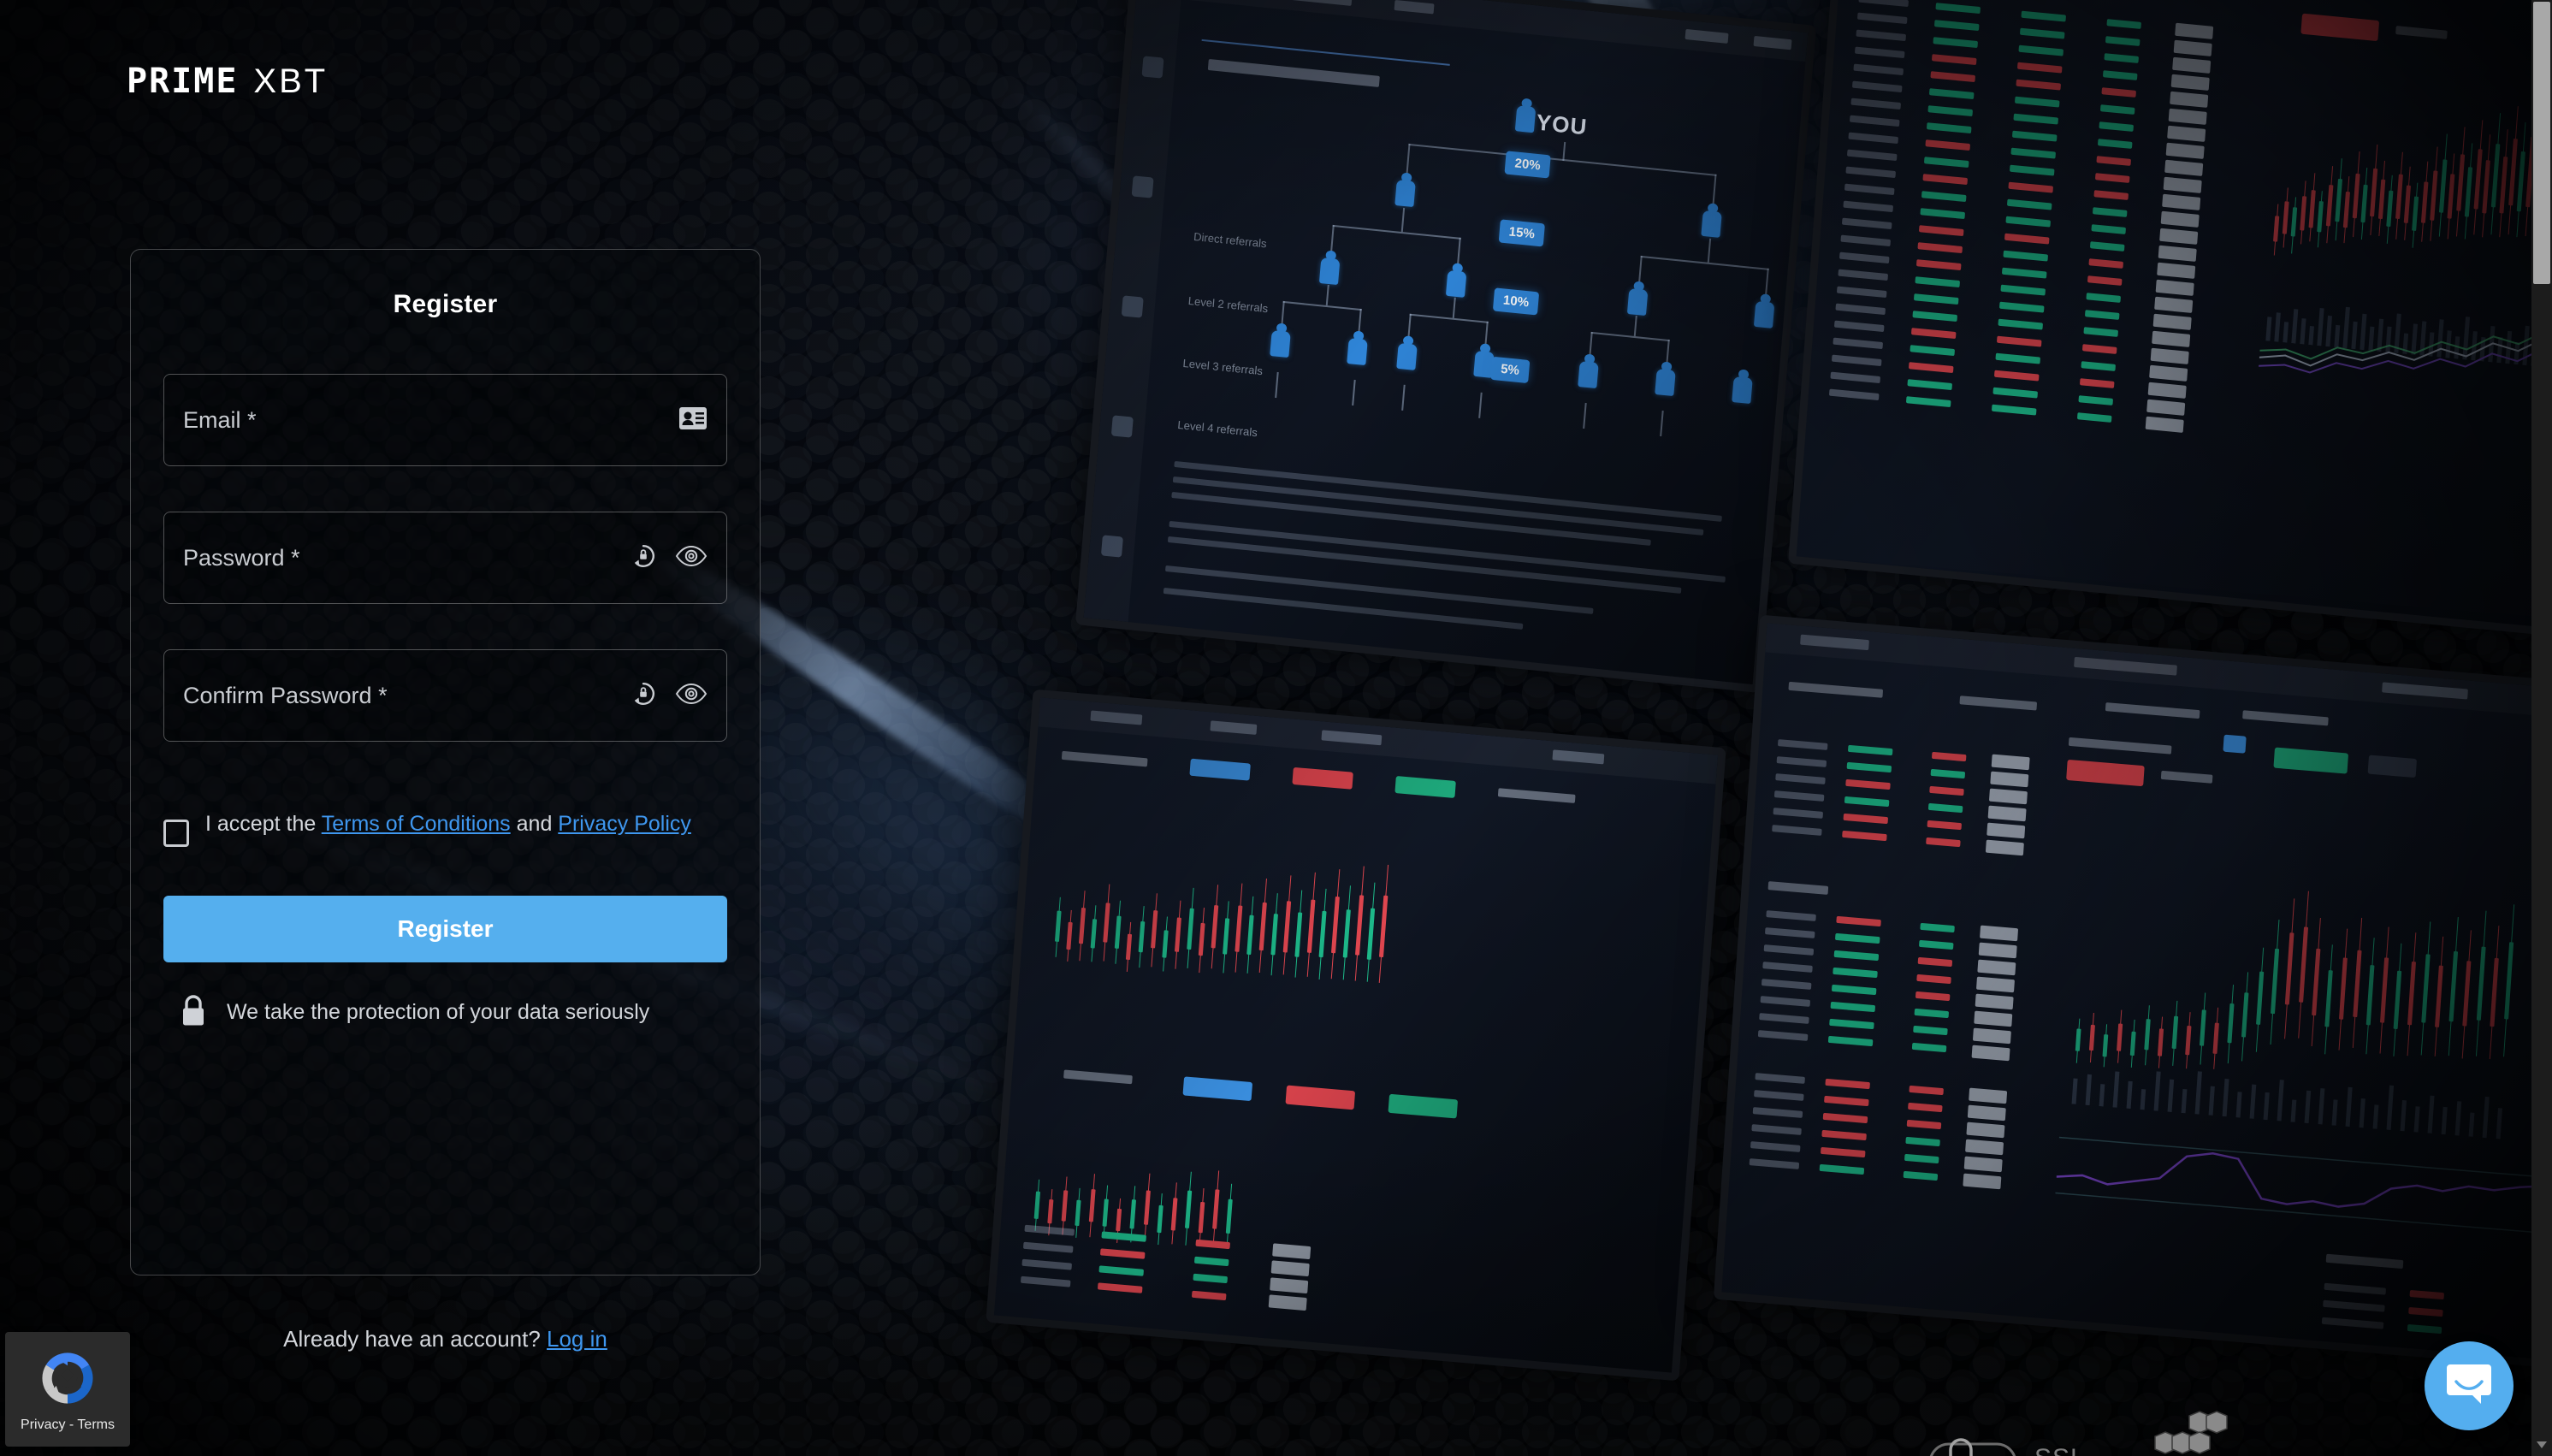 This screenshot has height=1456, width=2552. I want to click on logo-primary-text: PRIME, so click(183, 81).